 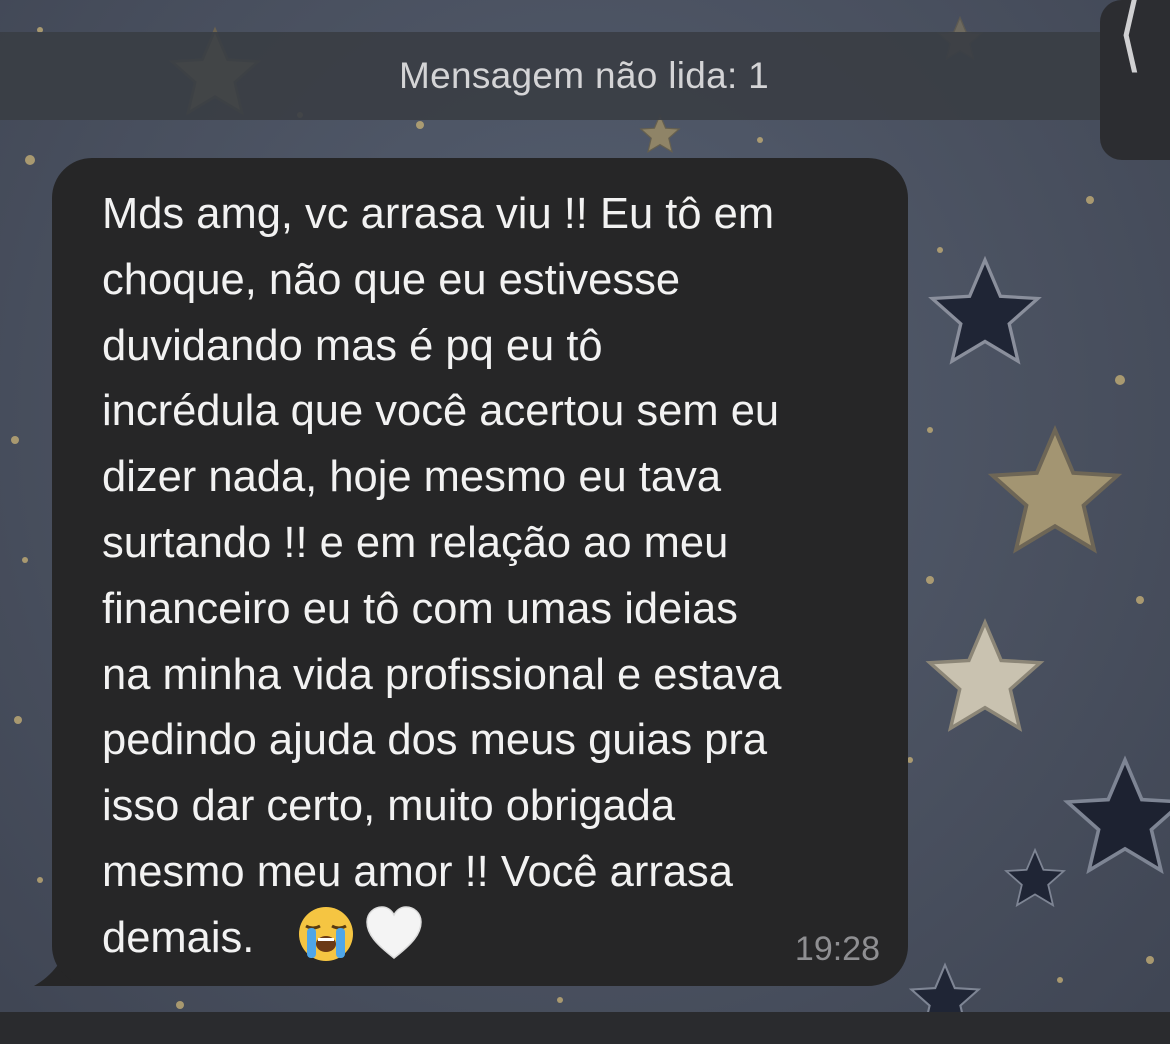 I want to click on cream-star, so click(x=985, y=675).